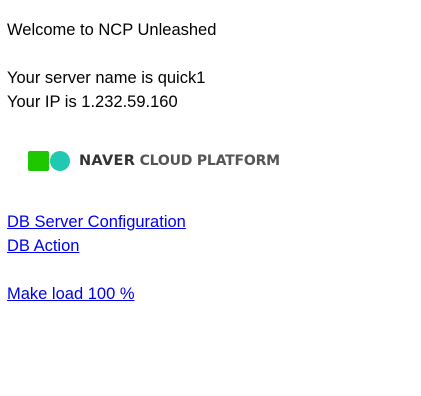  I want to click on logo-circle-icon, so click(60, 161).